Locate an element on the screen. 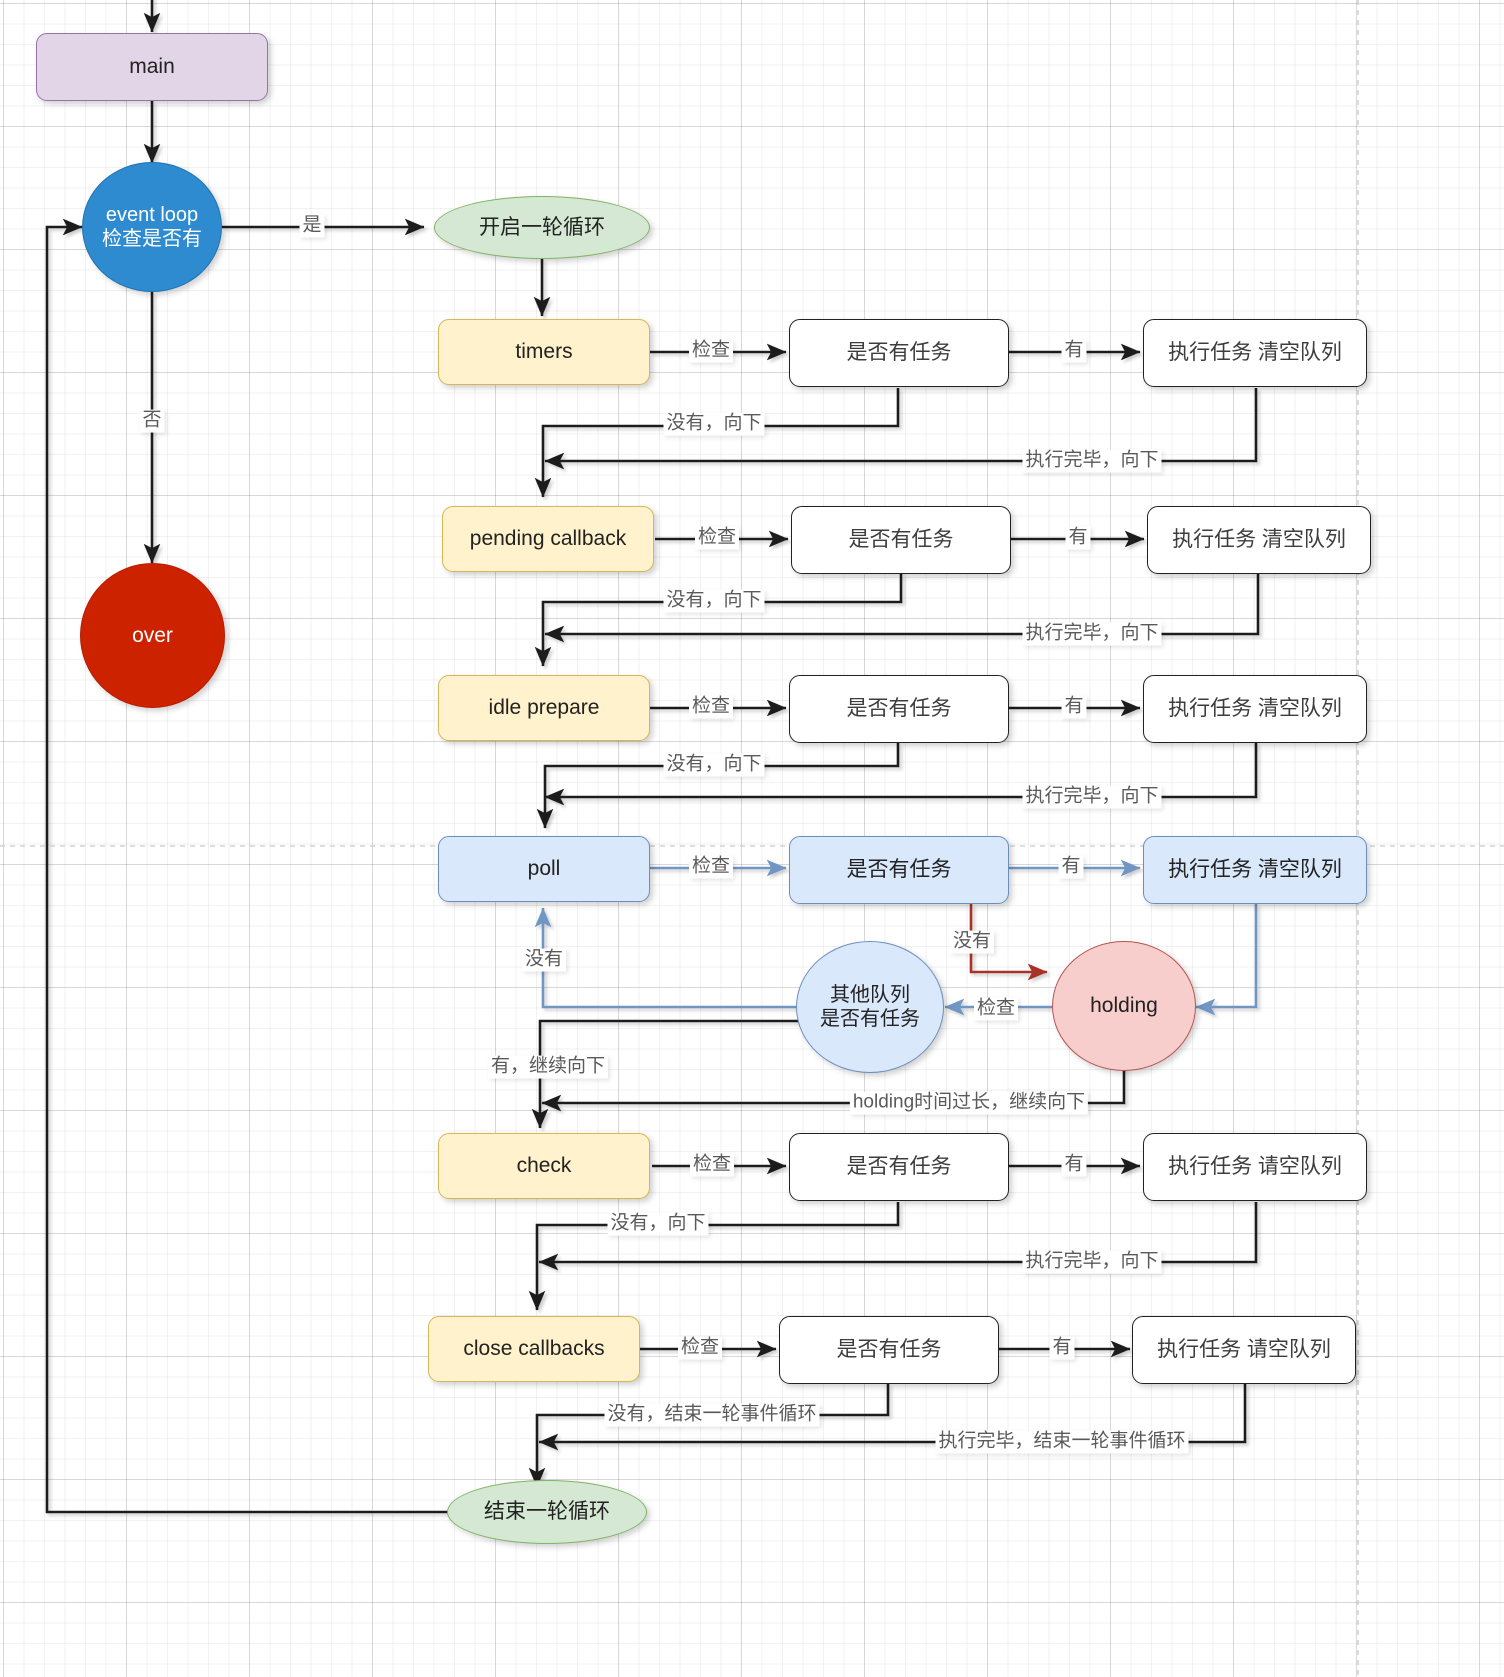 This screenshot has height=1677, width=1504. node-main: main is located at coordinates (152, 67).